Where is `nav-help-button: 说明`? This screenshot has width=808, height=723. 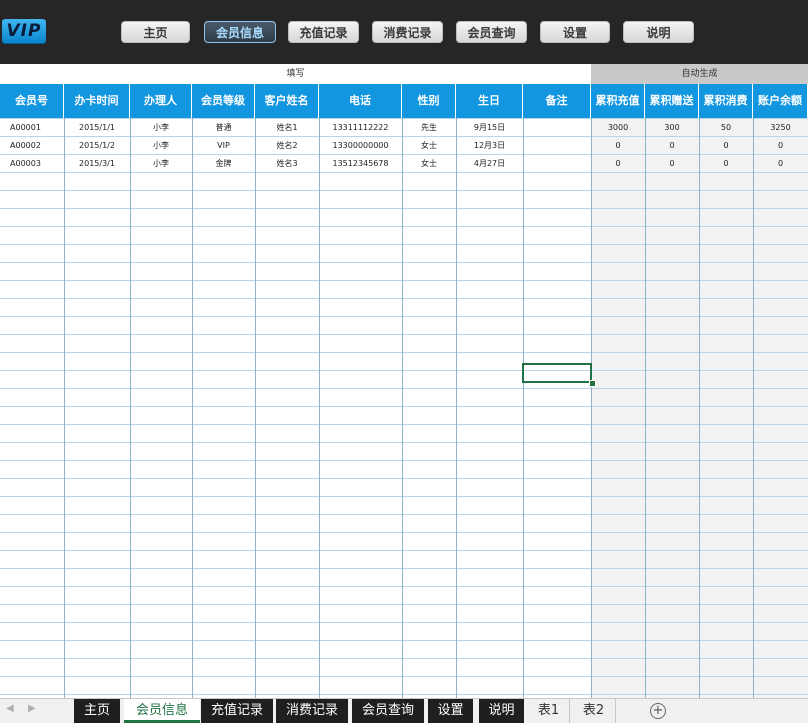 nav-help-button: 说明 is located at coordinates (658, 32).